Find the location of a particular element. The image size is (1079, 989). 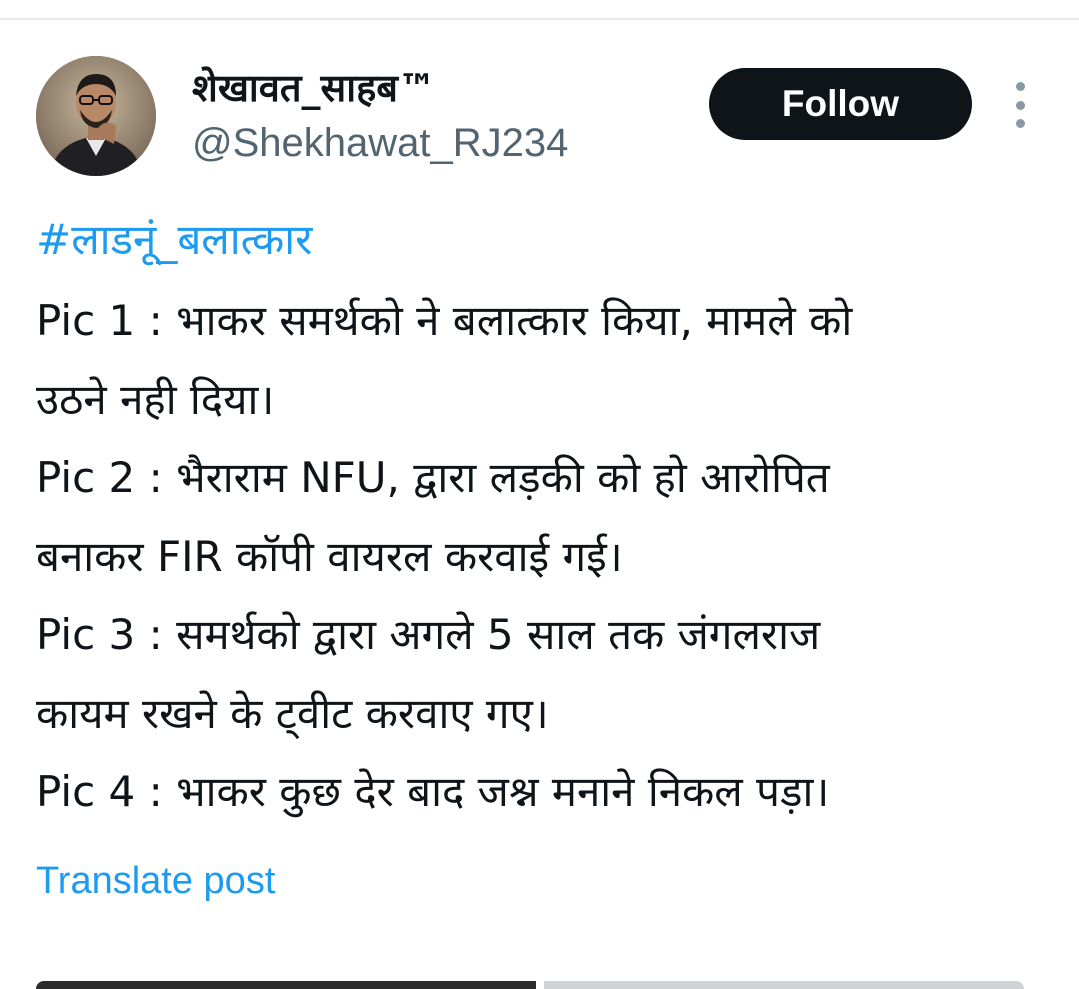

translate-post-link: Translate post is located at coordinates (155, 881).